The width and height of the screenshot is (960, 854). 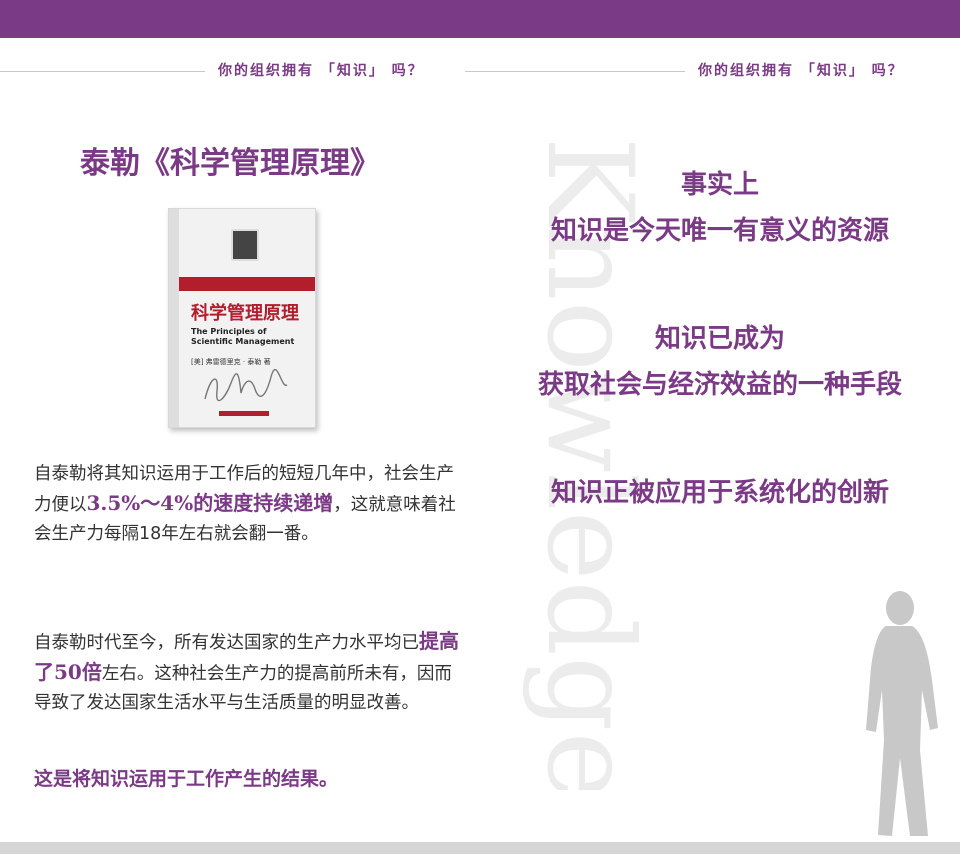 What do you see at coordinates (245, 313) in the screenshot?
I see `cover-title-cn: 科学管理原理` at bounding box center [245, 313].